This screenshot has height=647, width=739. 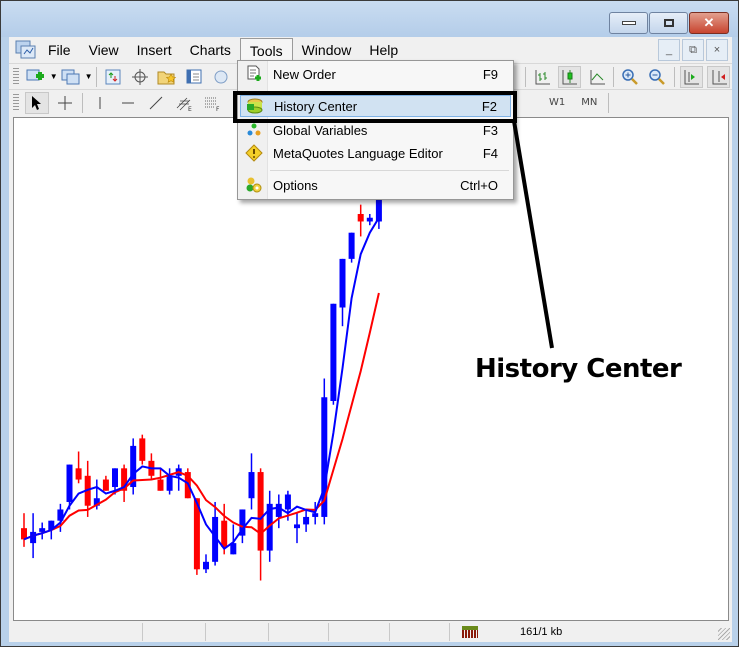 I want to click on annotation-arrow, so click(x=533, y=234).